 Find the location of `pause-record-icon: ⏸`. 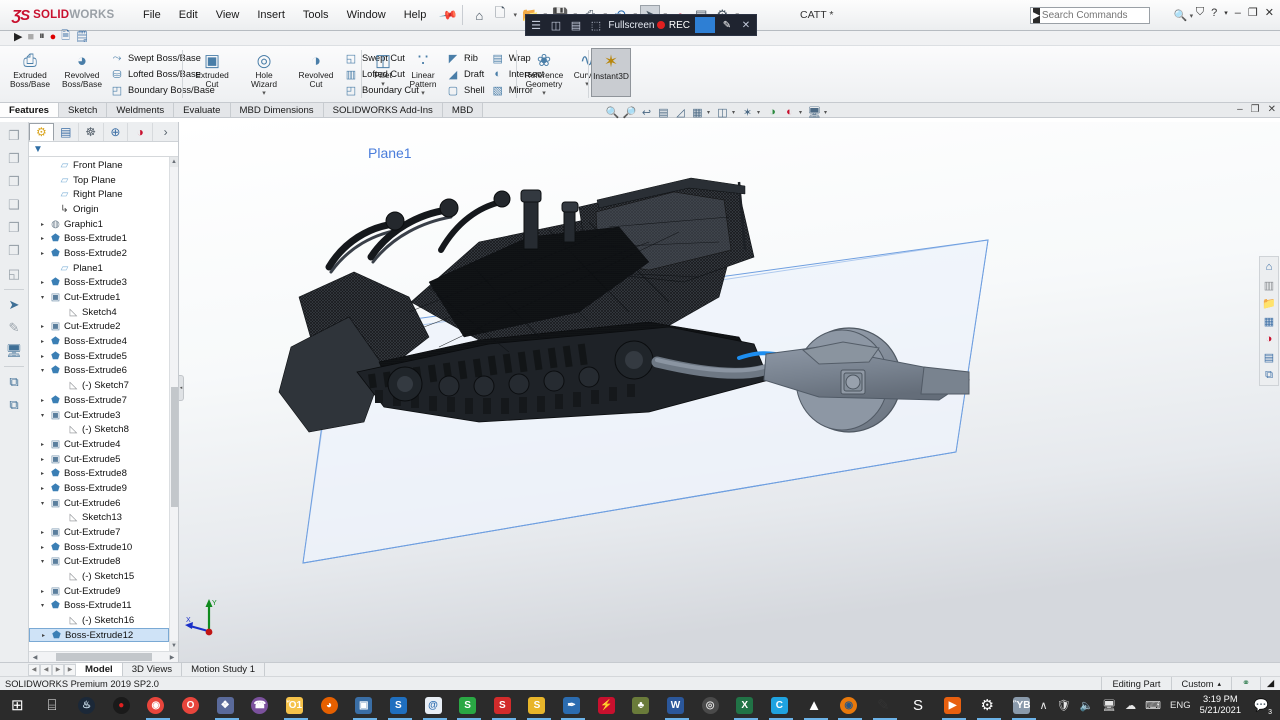

pause-record-icon: ⏸ is located at coordinates (42, 36).